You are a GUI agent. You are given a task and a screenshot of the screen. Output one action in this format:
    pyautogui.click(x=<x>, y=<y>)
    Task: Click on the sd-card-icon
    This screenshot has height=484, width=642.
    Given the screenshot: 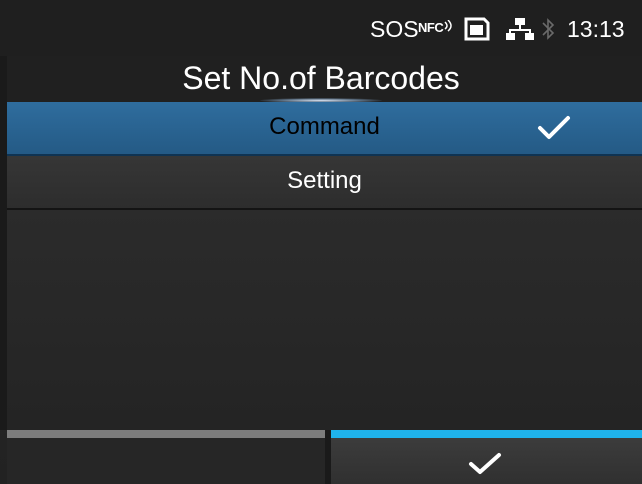 What is the action you would take?
    pyautogui.click(x=477, y=31)
    